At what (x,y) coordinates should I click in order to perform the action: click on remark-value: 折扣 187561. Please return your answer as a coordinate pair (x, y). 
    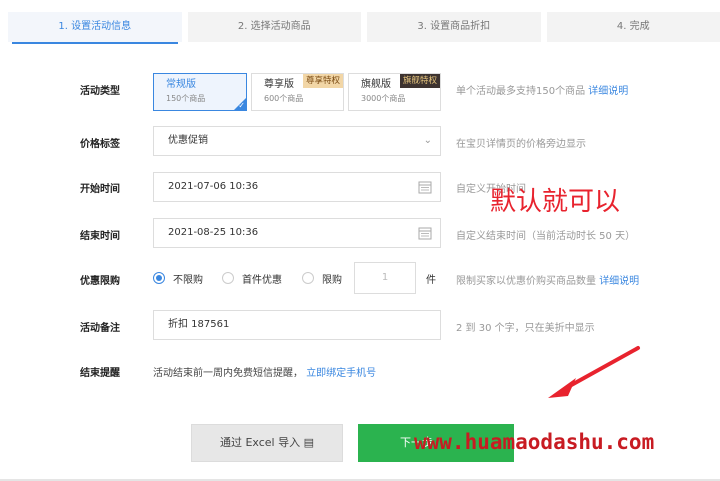
    Looking at the image, I should click on (199, 324).